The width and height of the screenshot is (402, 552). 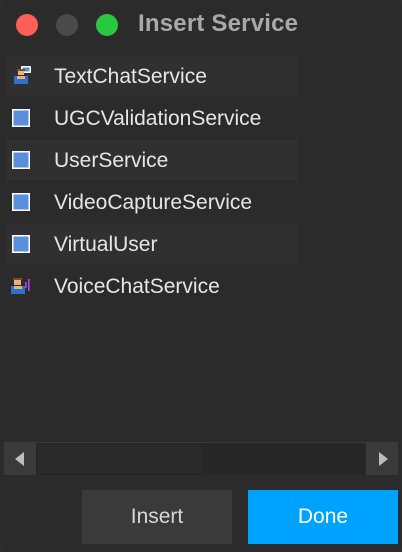 I want to click on list-item-ugc-validation-service: UGCValidationService, so click(x=152, y=118).